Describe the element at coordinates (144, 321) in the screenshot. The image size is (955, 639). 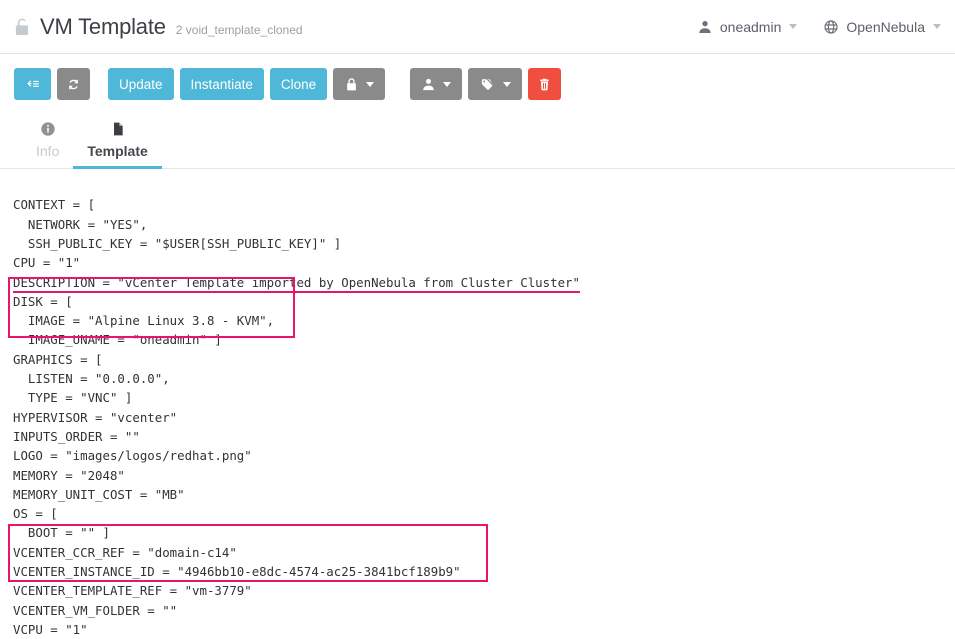
I see `template-line: IMAGE = "Alpine Linux 3.8 - KVM",` at that location.